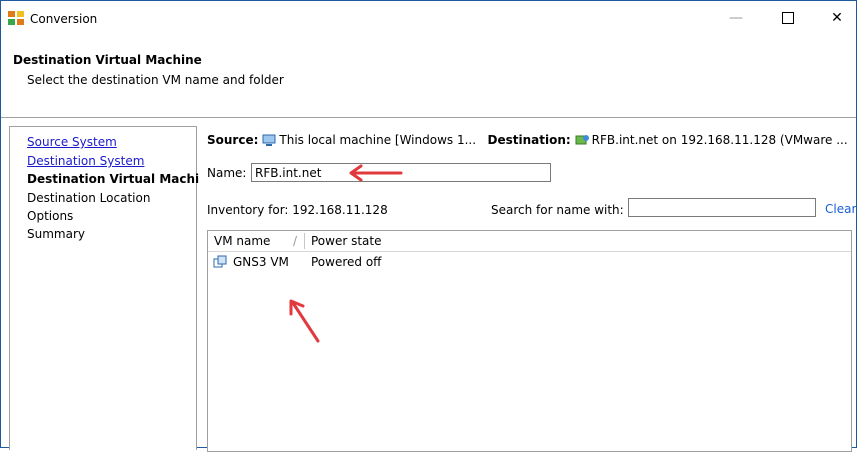  I want to click on maximize-icon, so click(788, 18).